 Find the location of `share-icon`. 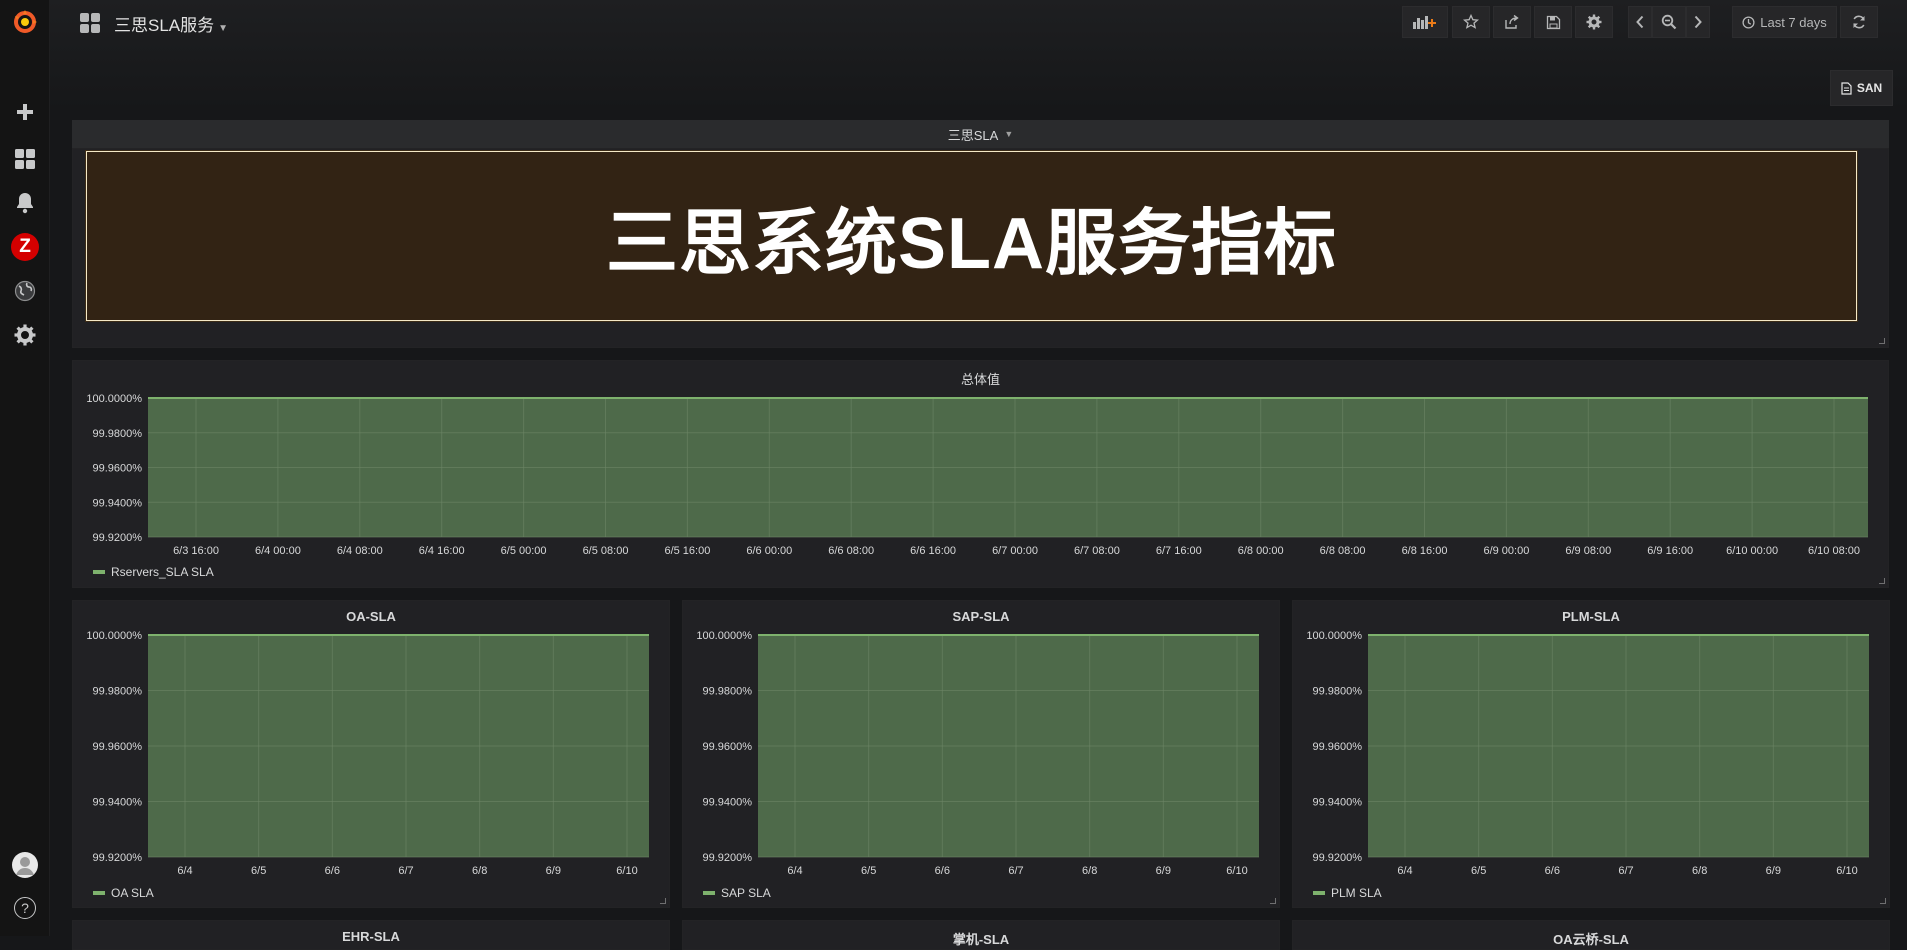

share-icon is located at coordinates (1512, 21).